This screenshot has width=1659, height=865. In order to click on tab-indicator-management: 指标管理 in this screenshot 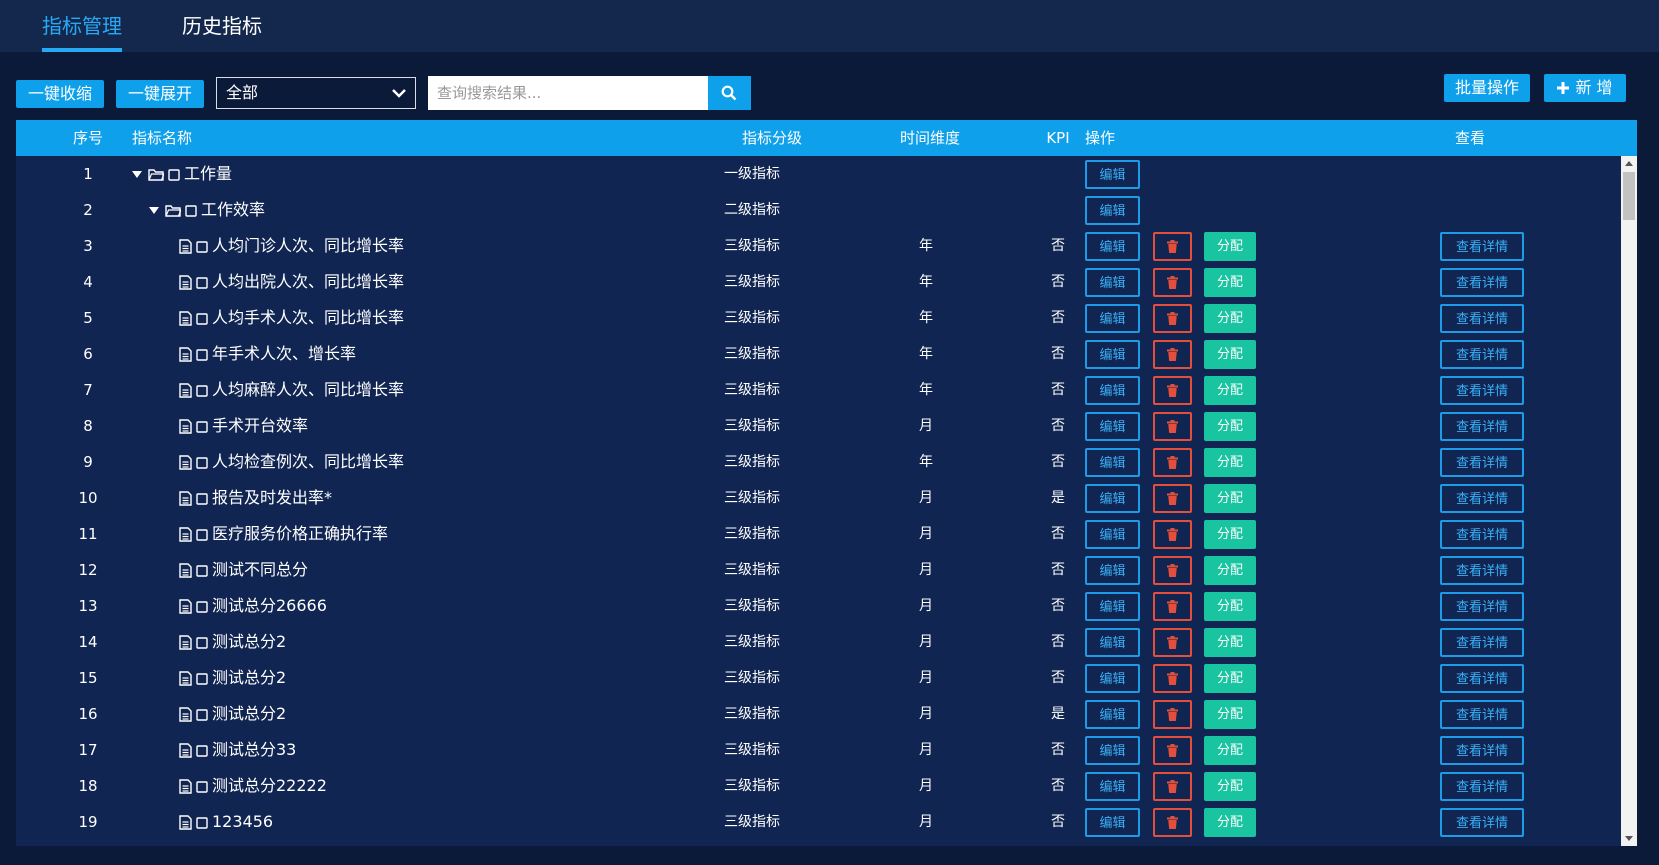, I will do `click(82, 26)`.